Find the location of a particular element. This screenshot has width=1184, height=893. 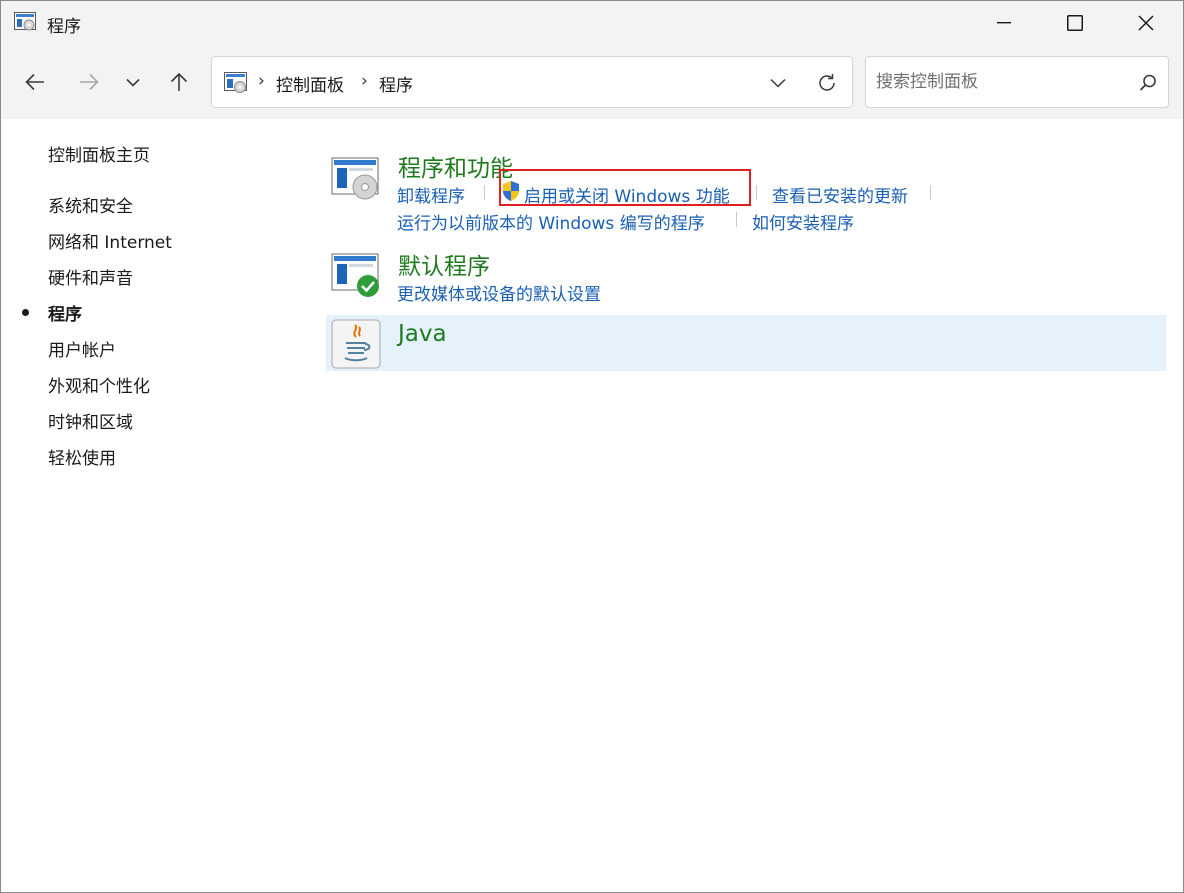

refresh-button is located at coordinates (827, 83).